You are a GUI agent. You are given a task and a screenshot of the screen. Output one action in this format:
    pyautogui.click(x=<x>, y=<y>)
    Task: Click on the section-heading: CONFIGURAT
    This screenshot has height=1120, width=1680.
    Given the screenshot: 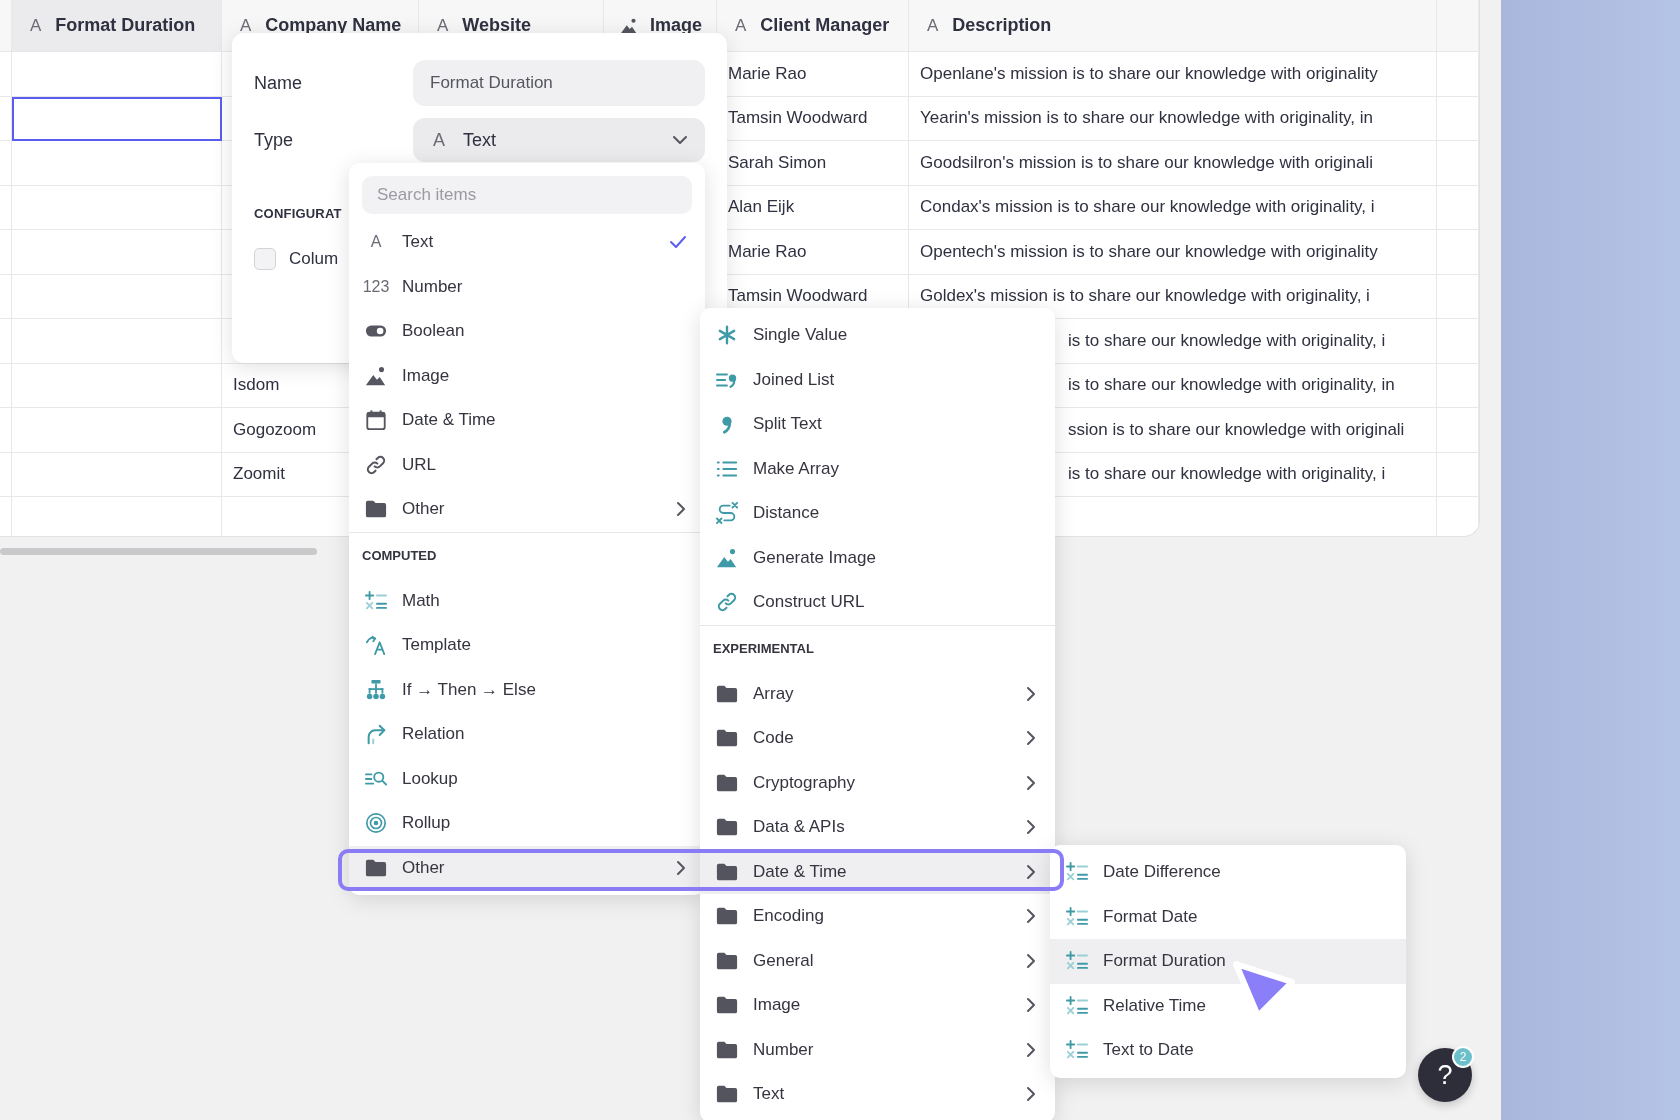 What is the action you would take?
    pyautogui.click(x=298, y=213)
    